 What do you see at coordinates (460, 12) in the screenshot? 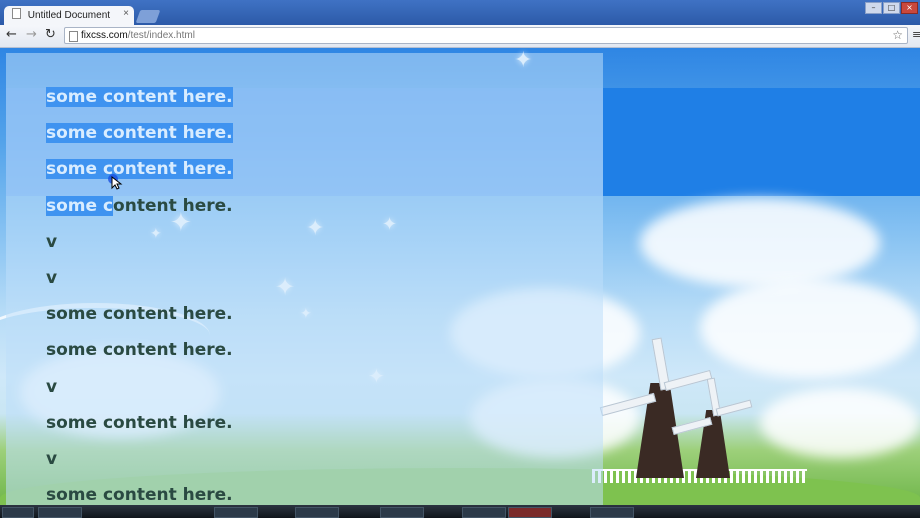
I see `browser-titlebar: Untitled Document × – □ ×` at bounding box center [460, 12].